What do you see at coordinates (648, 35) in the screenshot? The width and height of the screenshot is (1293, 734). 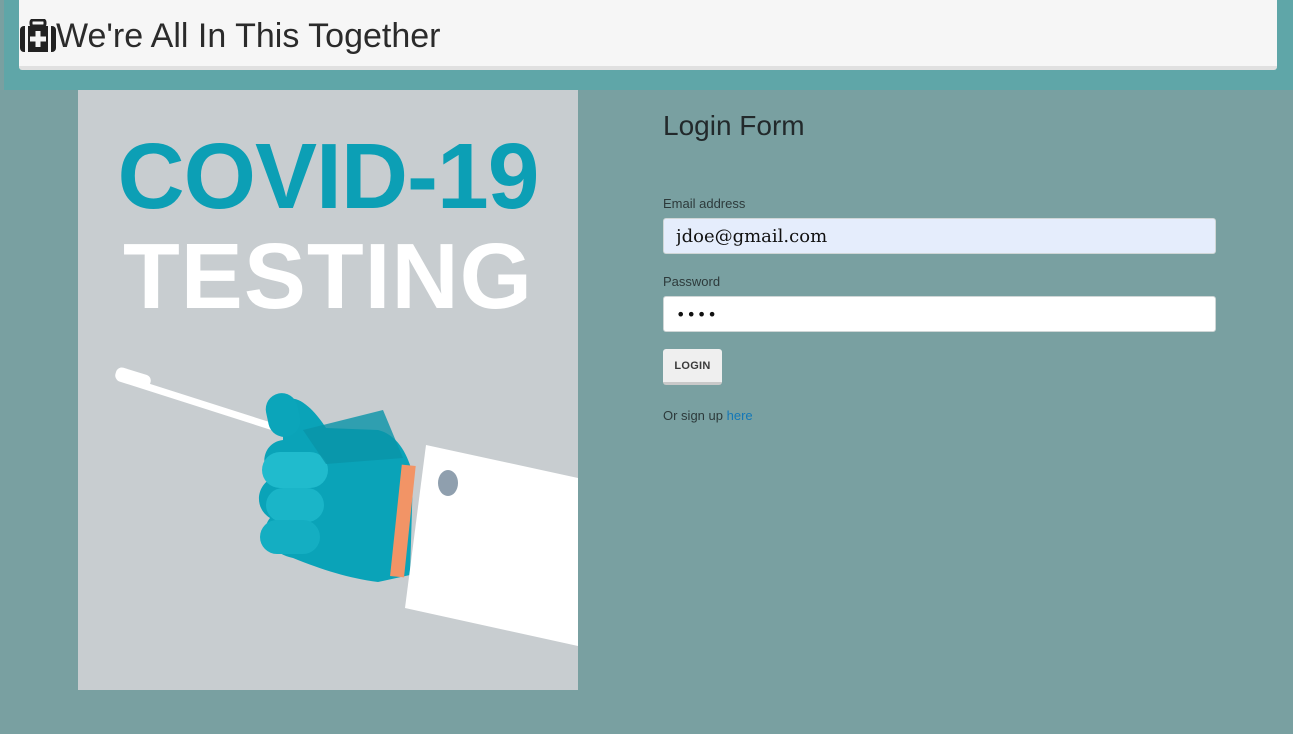 I see `header: We're All In This Together` at bounding box center [648, 35].